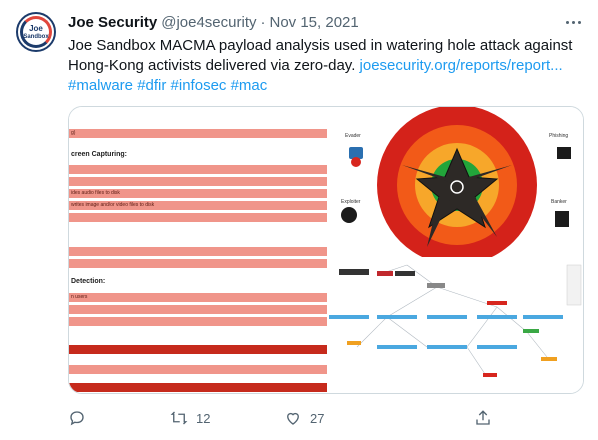  Describe the element at coordinates (203, 418) in the screenshot. I see `retweet-count: 12` at that location.